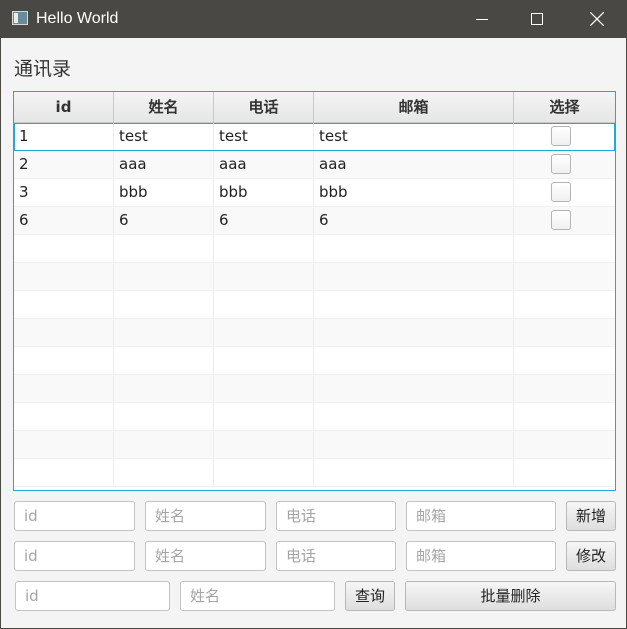 This screenshot has height=629, width=627. I want to click on minimize-button, so click(482, 19).